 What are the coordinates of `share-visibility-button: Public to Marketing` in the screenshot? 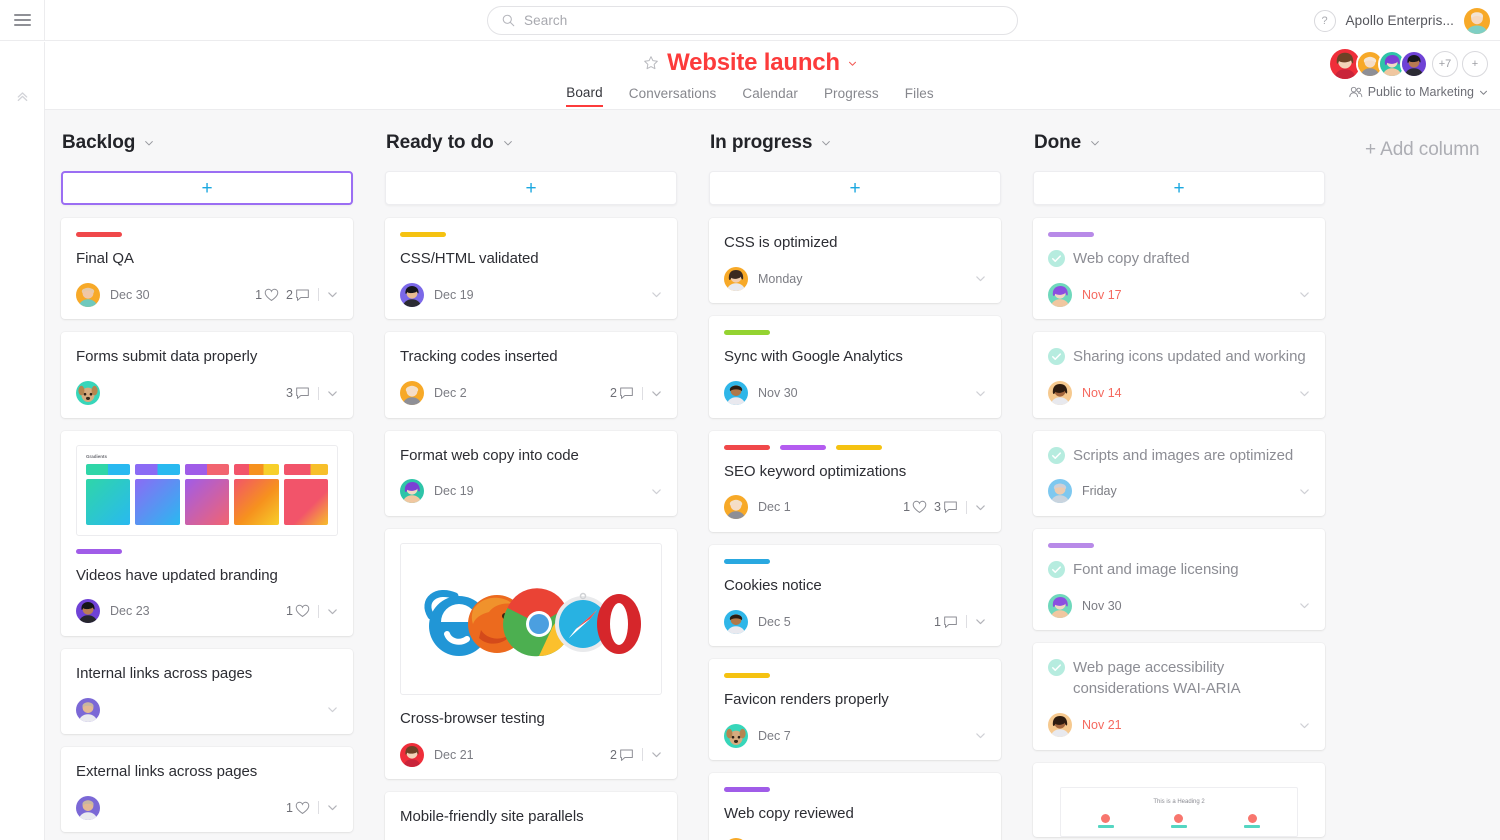 It's located at (1418, 92).